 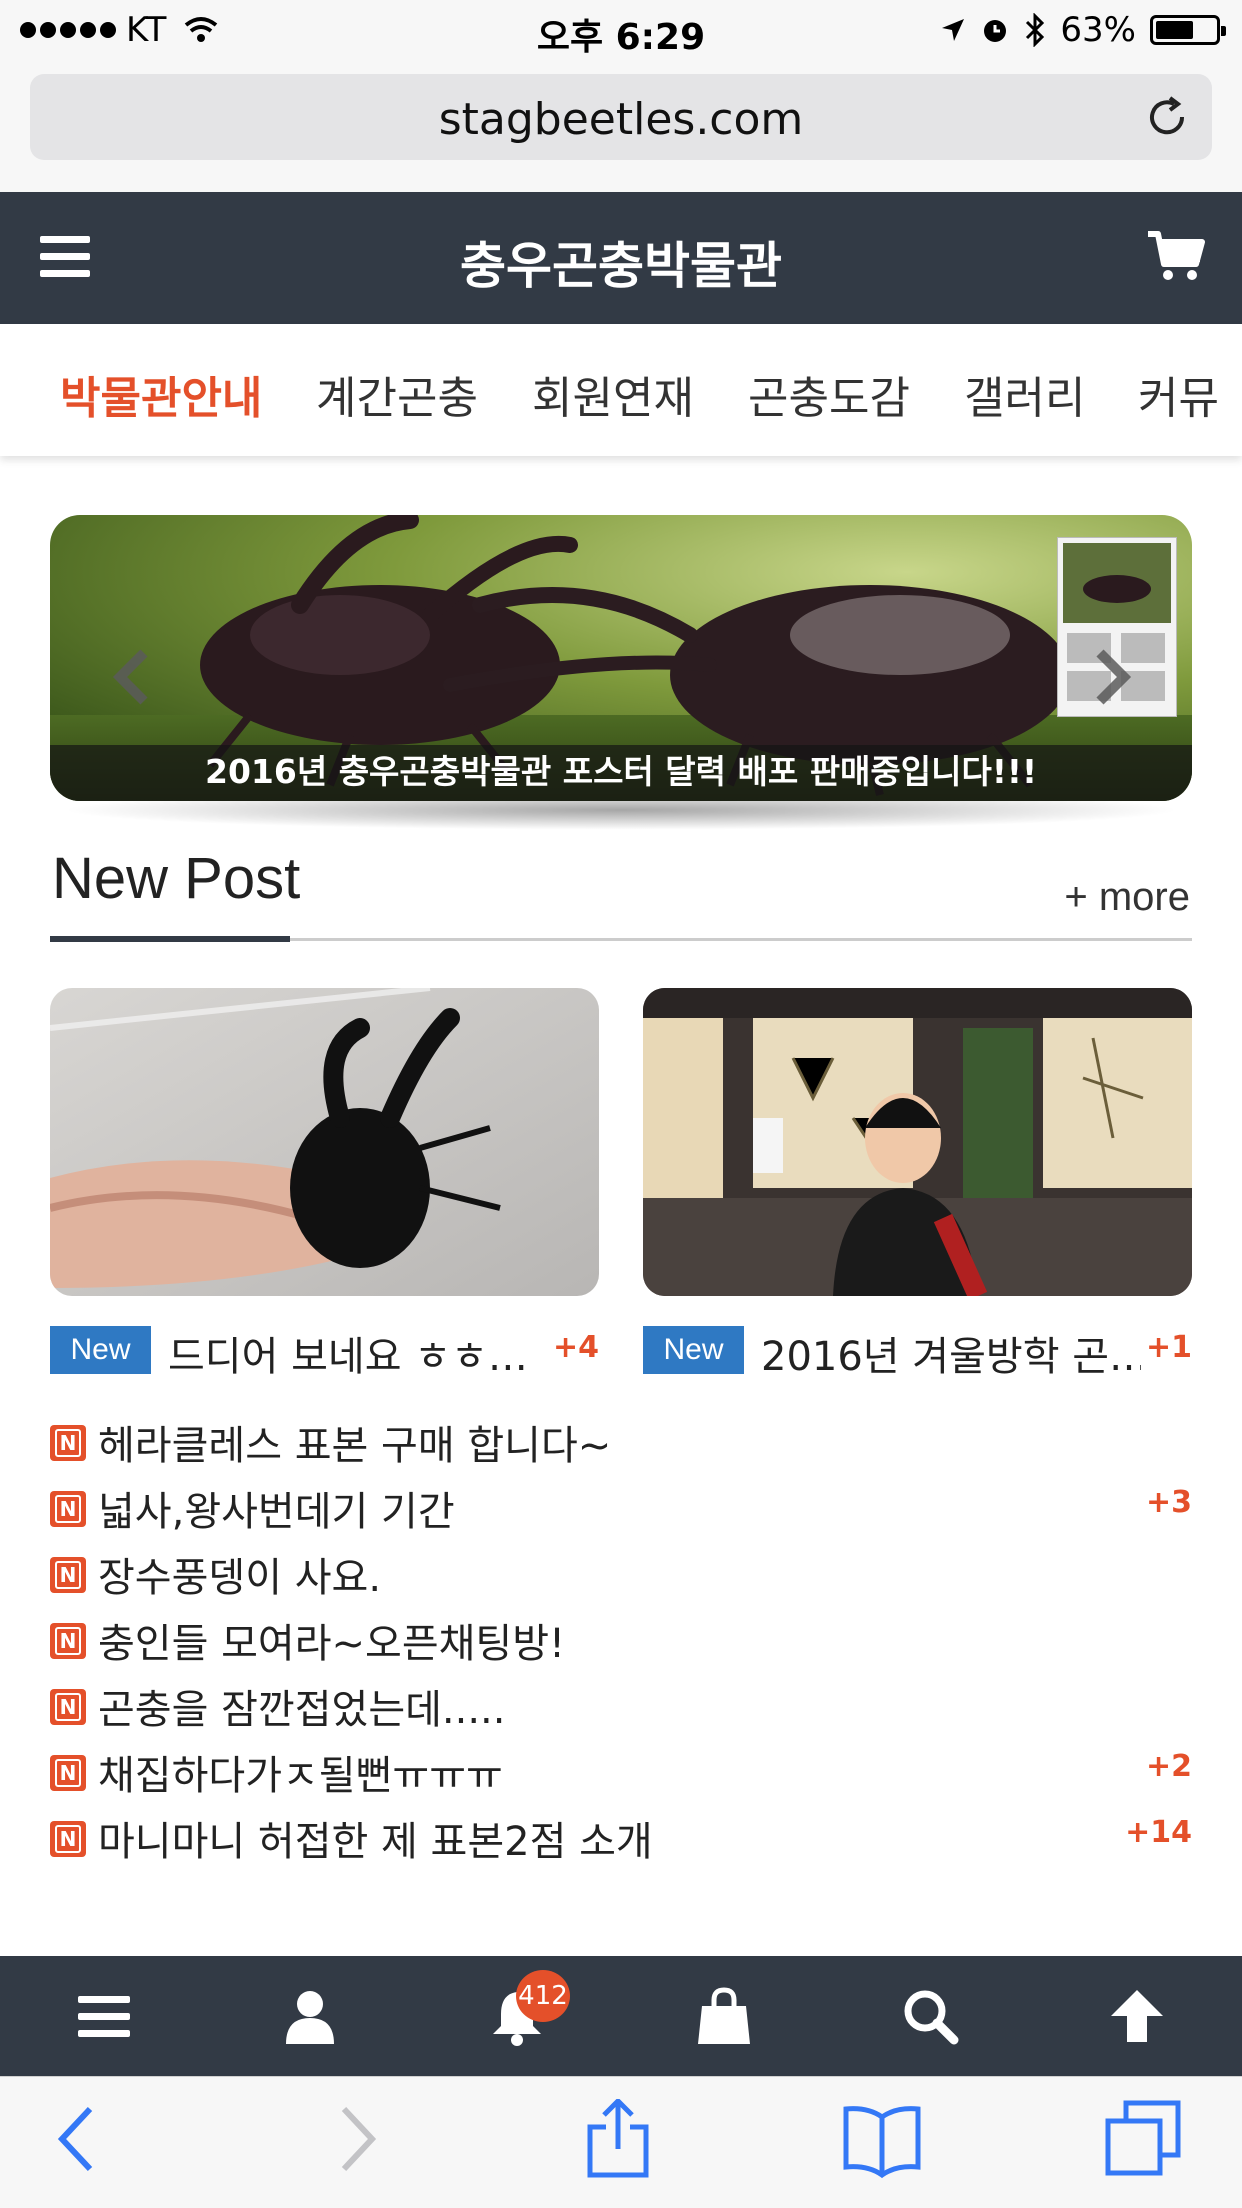 I want to click on nav-item-quarterly-insects: 계간곤충, so click(x=397, y=394).